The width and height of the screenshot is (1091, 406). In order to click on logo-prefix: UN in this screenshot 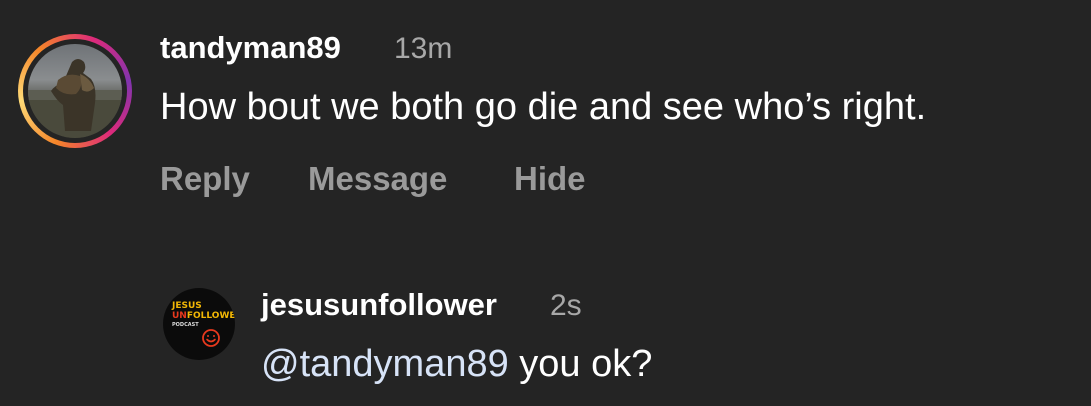, I will do `click(179, 316)`.